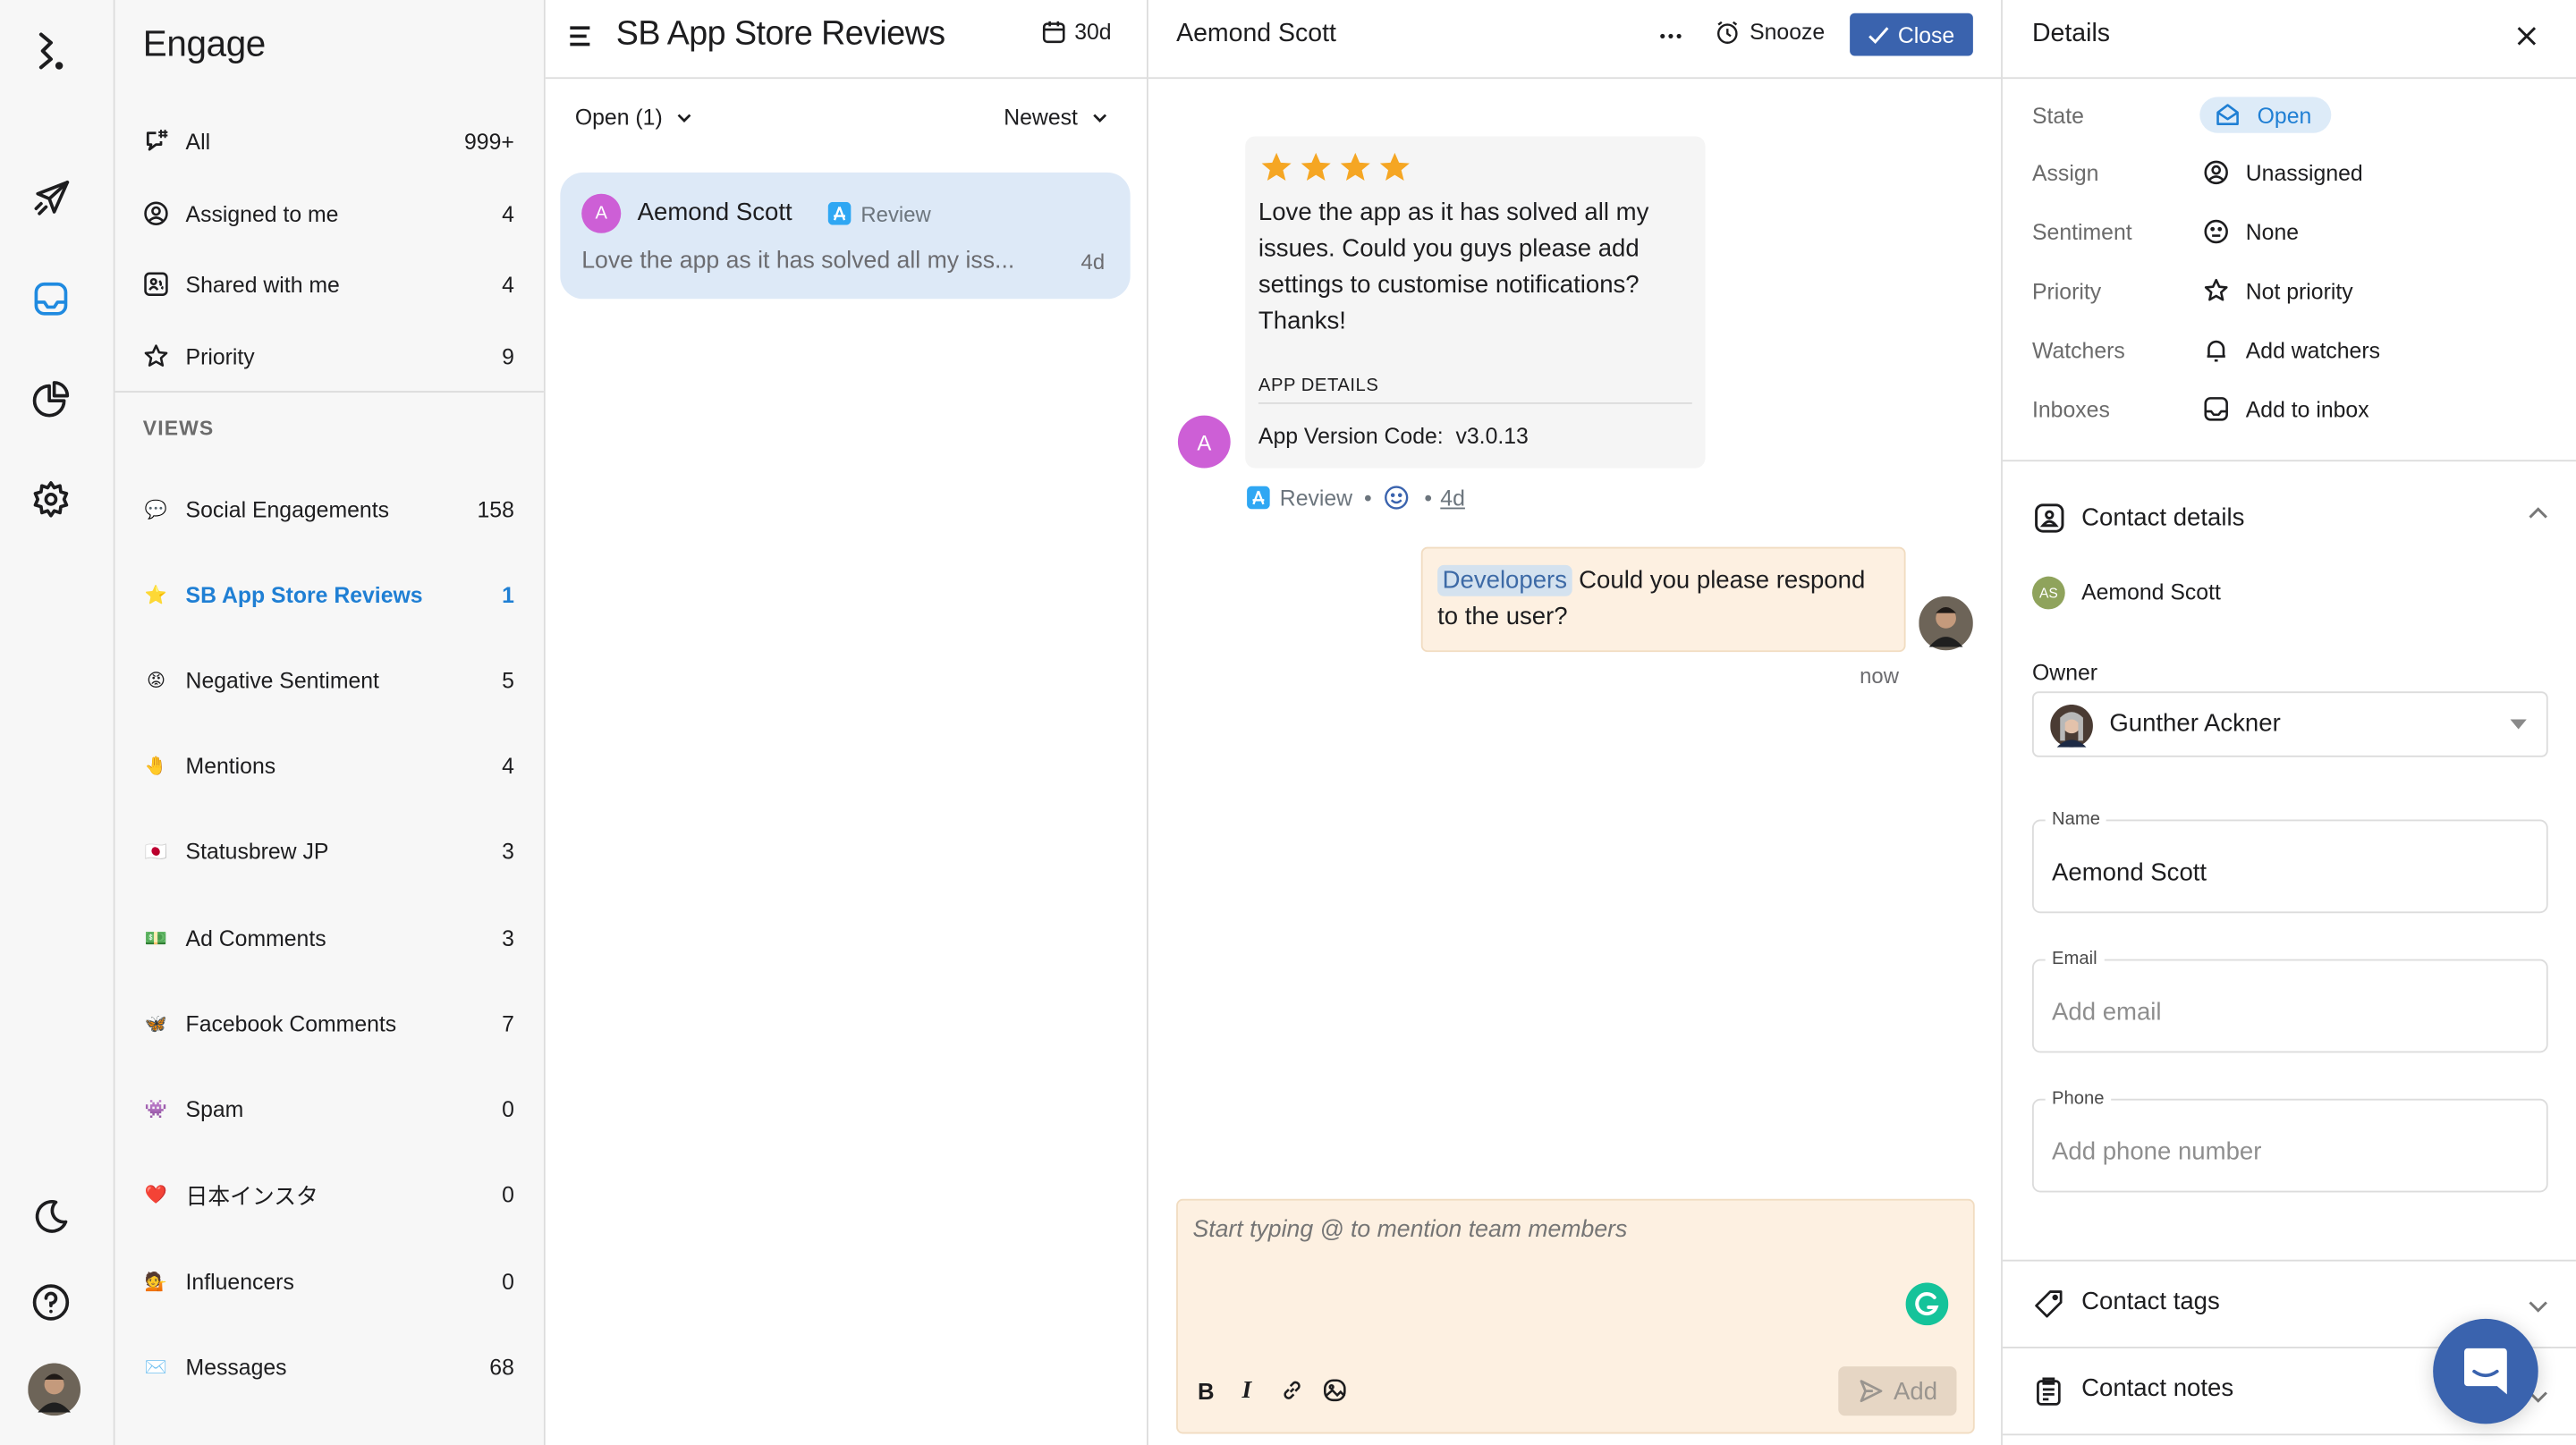 This screenshot has width=2576, height=1445. I want to click on note-input, so click(1537, 1249).